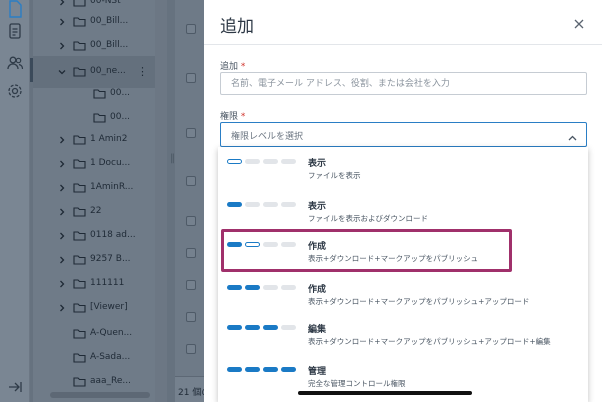 This screenshot has width=602, height=402. Describe the element at coordinates (579, 23) in the screenshot. I see `close-icon` at that location.